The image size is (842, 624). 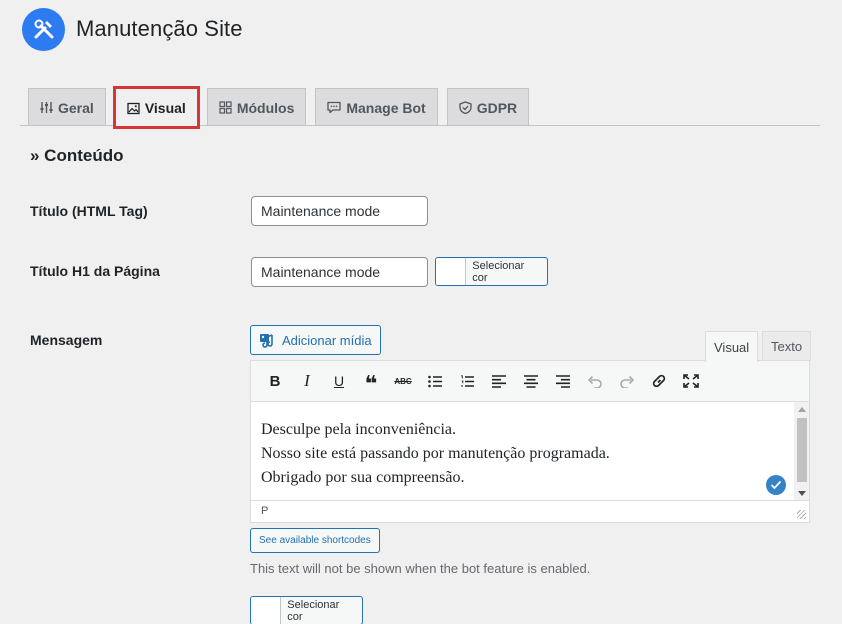 What do you see at coordinates (403, 381) in the screenshot?
I see `strikethrough-button: ABC` at bounding box center [403, 381].